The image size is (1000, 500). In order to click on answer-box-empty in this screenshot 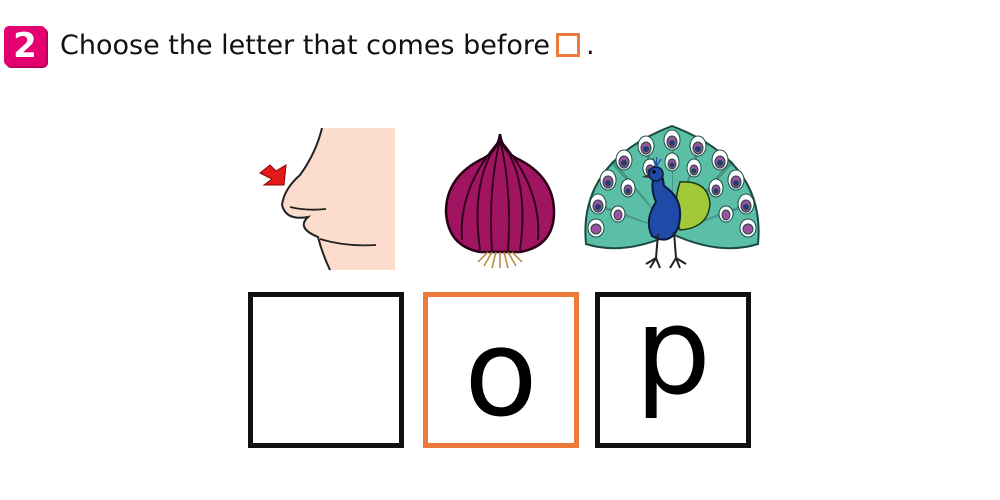, I will do `click(326, 370)`.